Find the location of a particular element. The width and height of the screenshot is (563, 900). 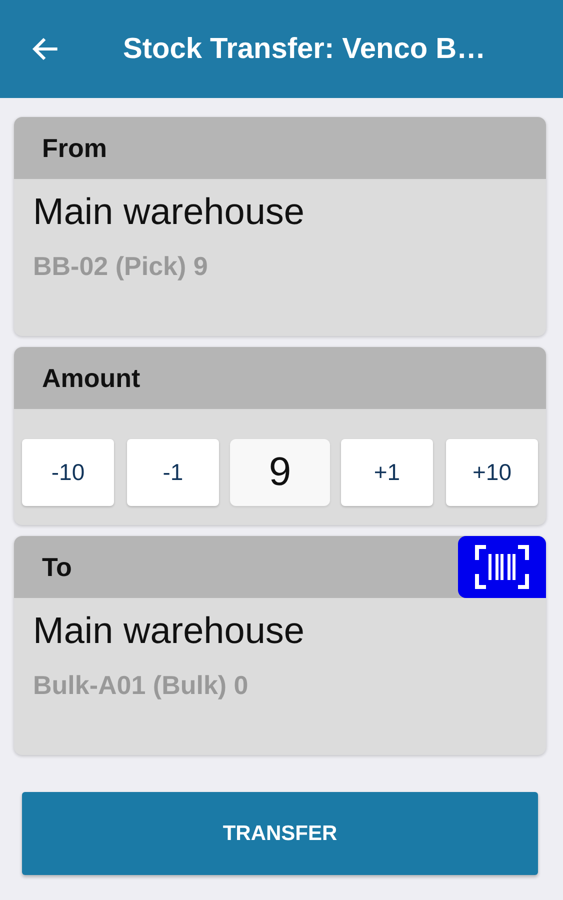

section-heading: From is located at coordinates (74, 148).